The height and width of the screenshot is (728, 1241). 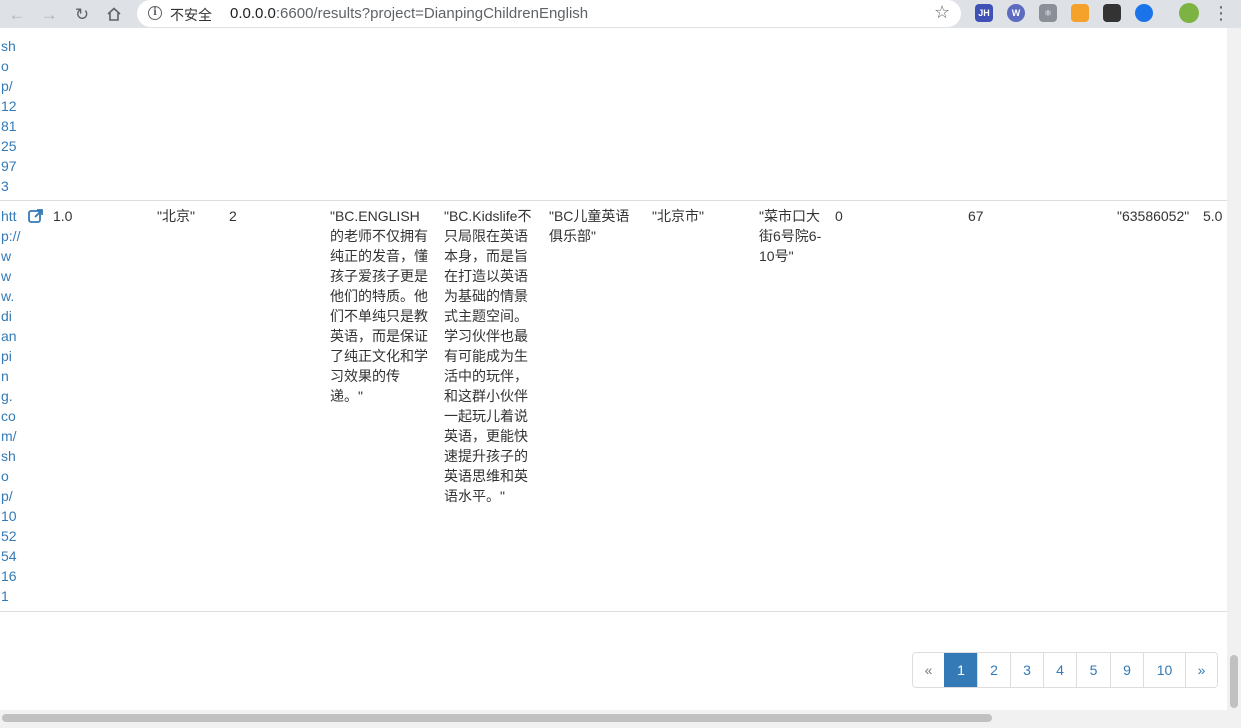 What do you see at coordinates (1016, 13) in the screenshot?
I see `web-extension-icon: W` at bounding box center [1016, 13].